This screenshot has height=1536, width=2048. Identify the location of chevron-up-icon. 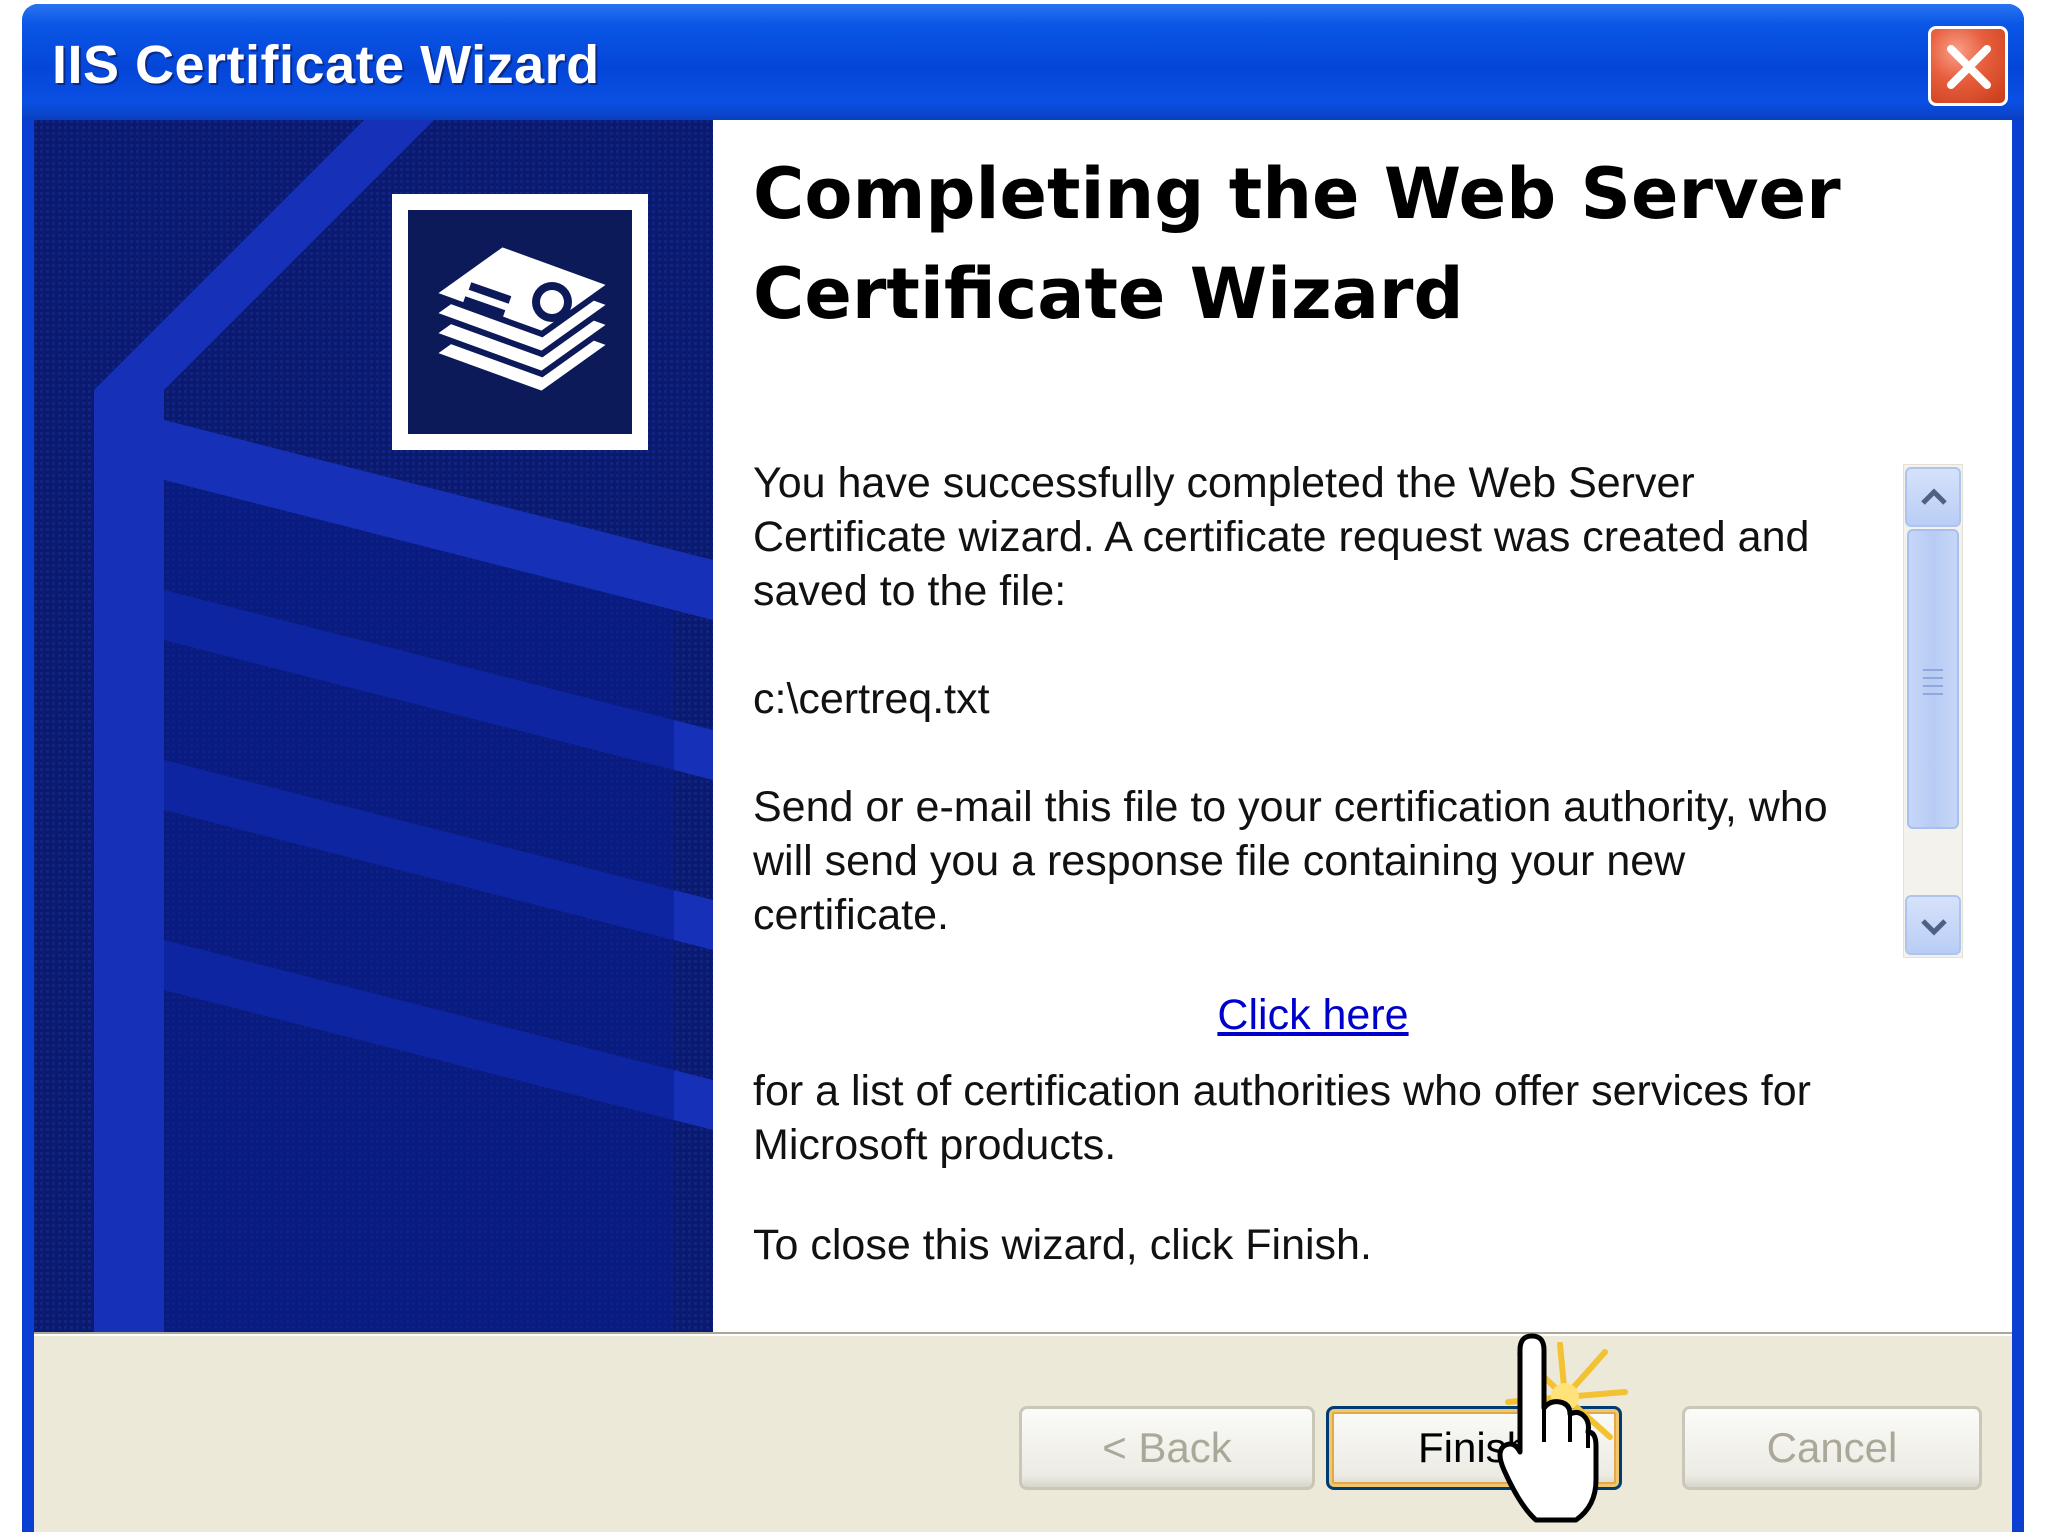
(1934, 496).